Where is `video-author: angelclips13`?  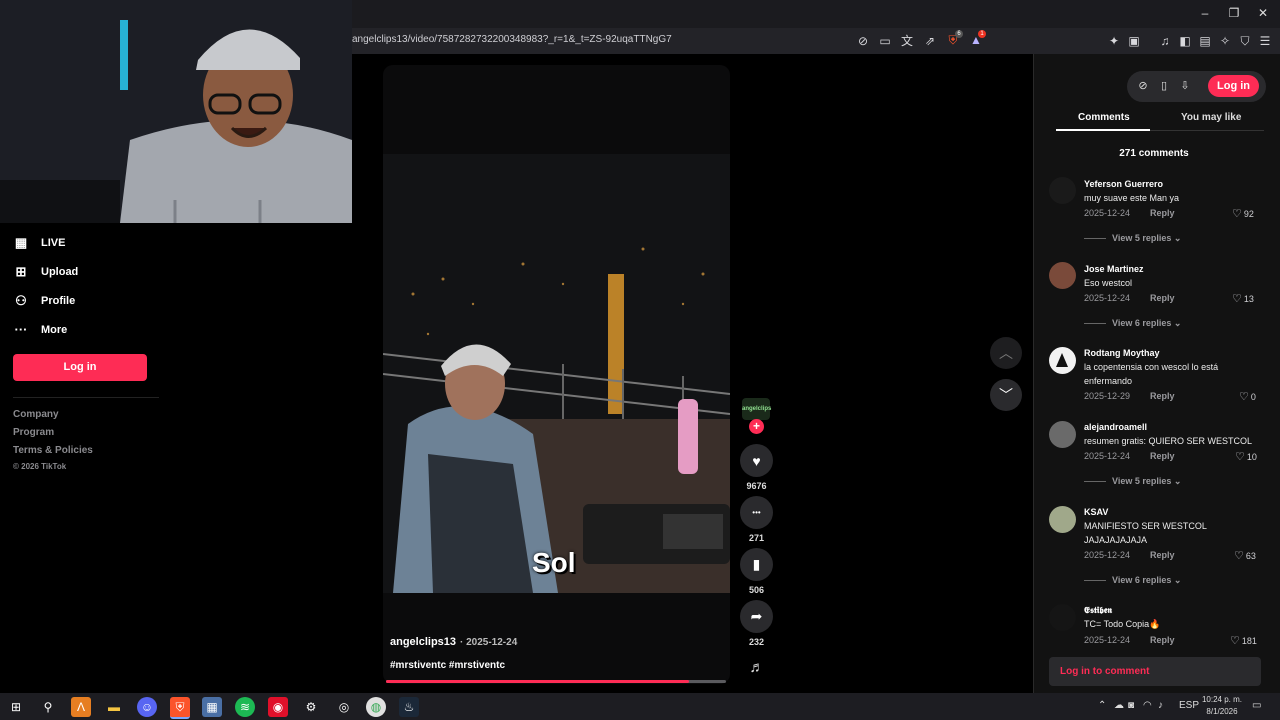 video-author: angelclips13 is located at coordinates (423, 642).